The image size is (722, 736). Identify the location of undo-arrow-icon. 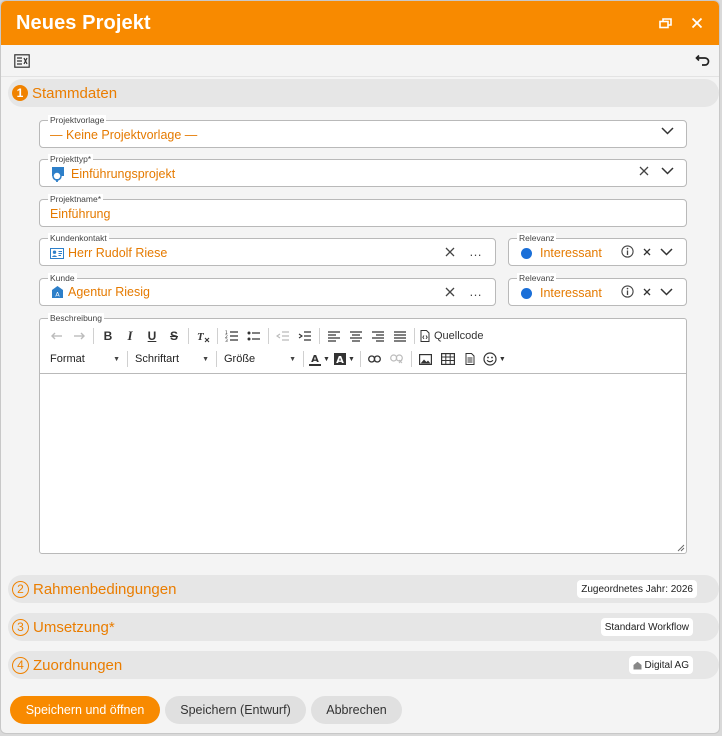
(56, 335).